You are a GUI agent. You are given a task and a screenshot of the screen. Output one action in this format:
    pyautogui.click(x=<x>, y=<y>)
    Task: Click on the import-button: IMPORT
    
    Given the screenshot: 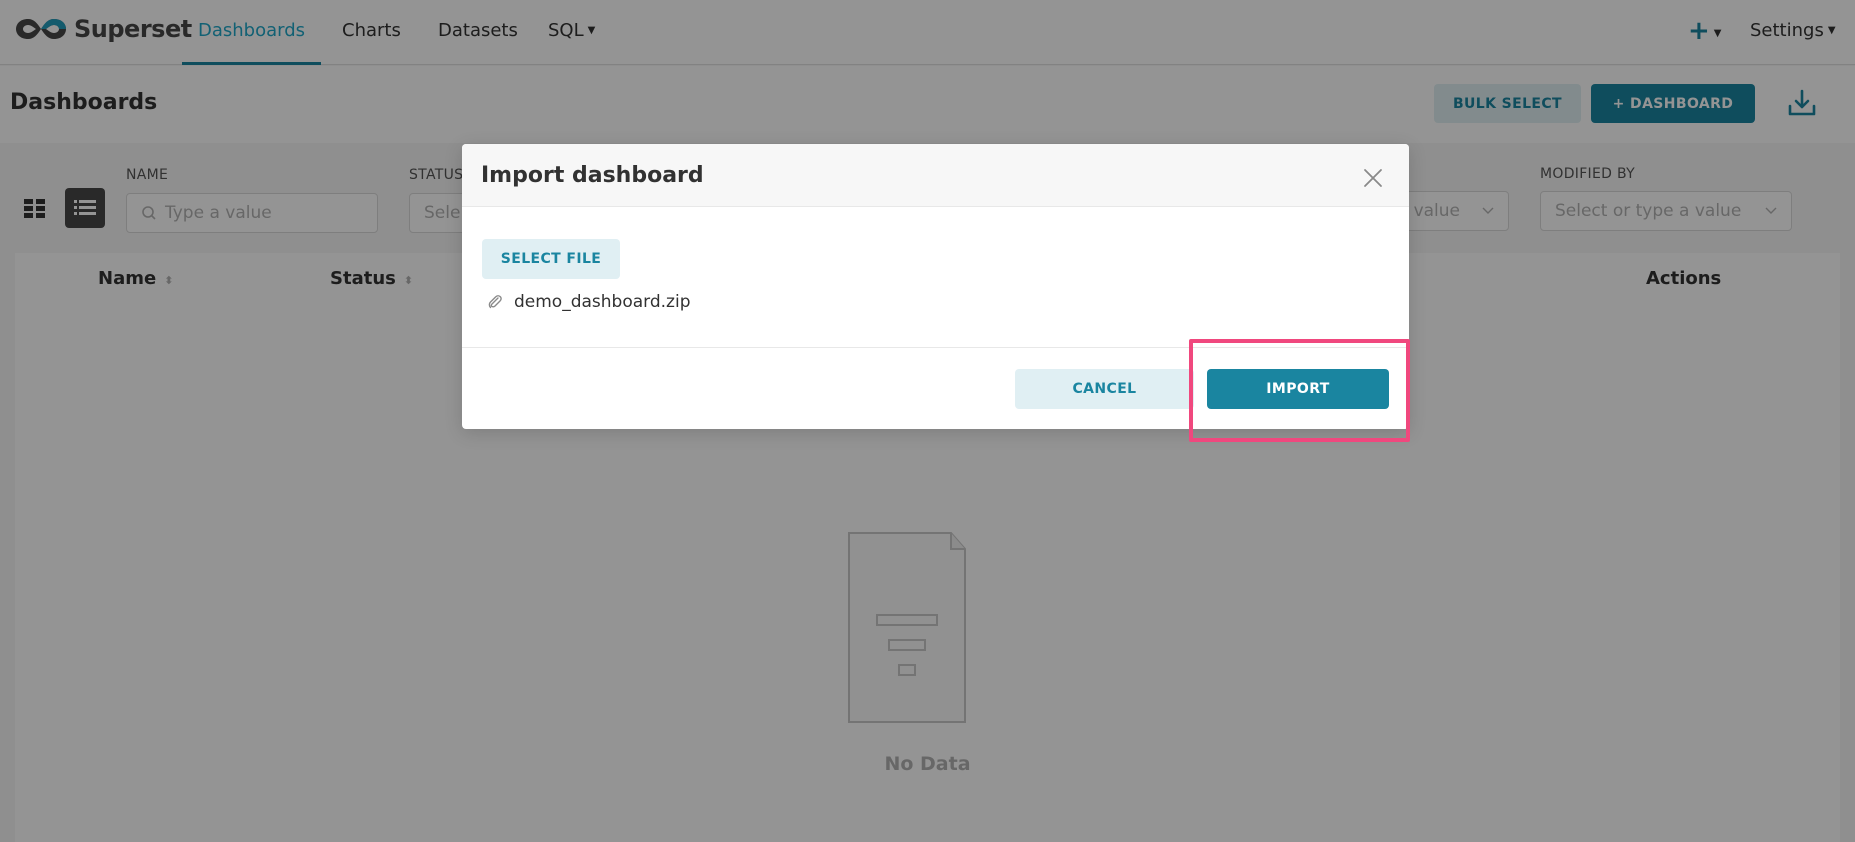 What is the action you would take?
    pyautogui.click(x=1298, y=389)
    